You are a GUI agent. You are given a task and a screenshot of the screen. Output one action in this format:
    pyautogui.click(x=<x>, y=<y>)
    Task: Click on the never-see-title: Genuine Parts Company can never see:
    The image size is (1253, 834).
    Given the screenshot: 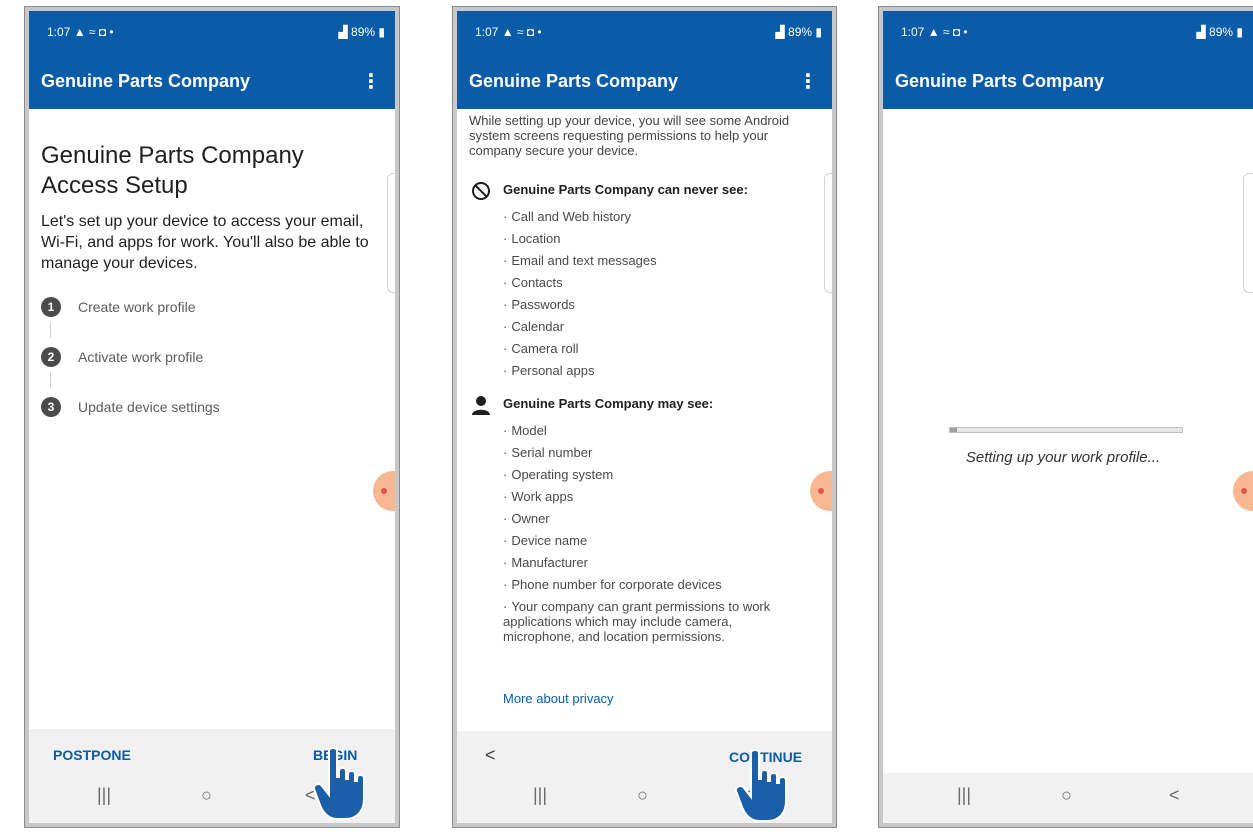 What is the action you would take?
    pyautogui.click(x=625, y=190)
    